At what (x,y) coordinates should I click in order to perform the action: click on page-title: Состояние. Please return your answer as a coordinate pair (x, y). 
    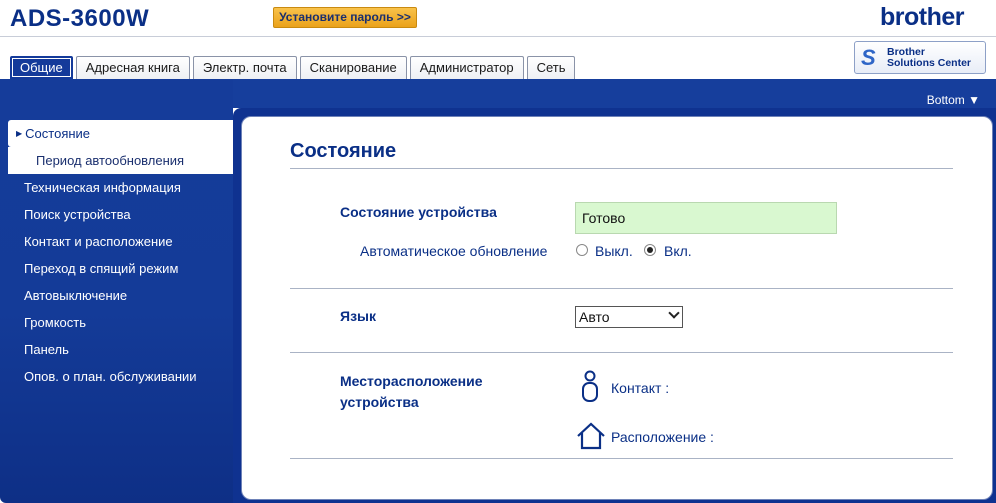
    Looking at the image, I should click on (343, 151).